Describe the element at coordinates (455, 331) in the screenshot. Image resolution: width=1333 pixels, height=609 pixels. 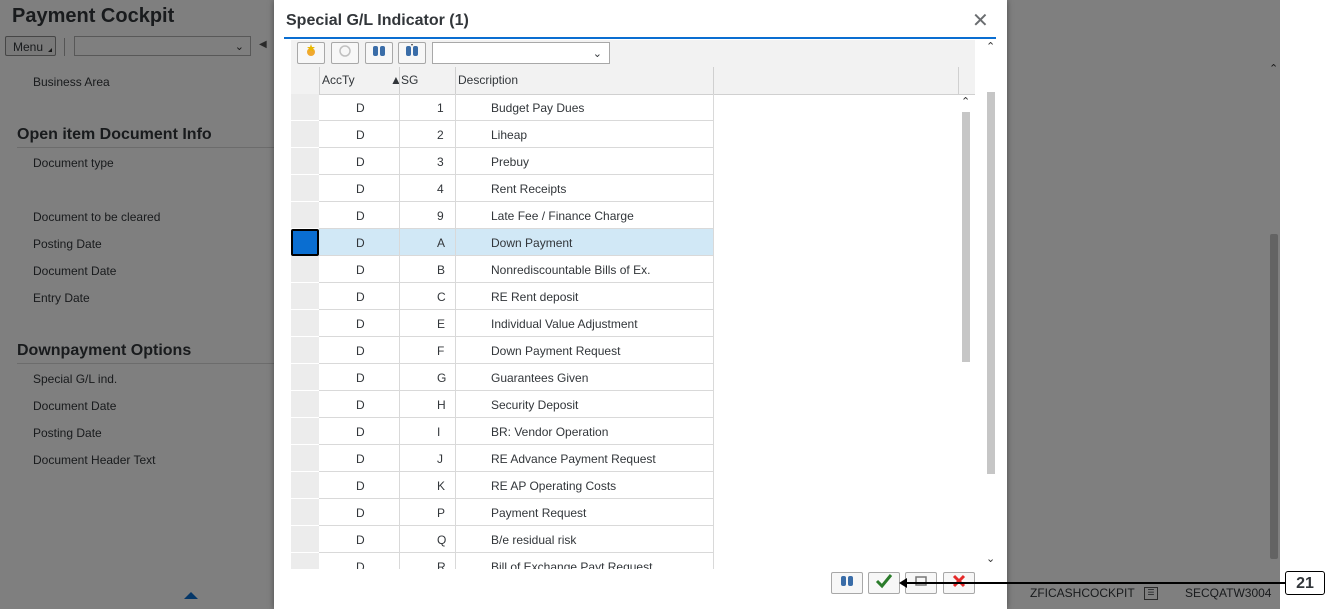
I see `column-gridline` at that location.